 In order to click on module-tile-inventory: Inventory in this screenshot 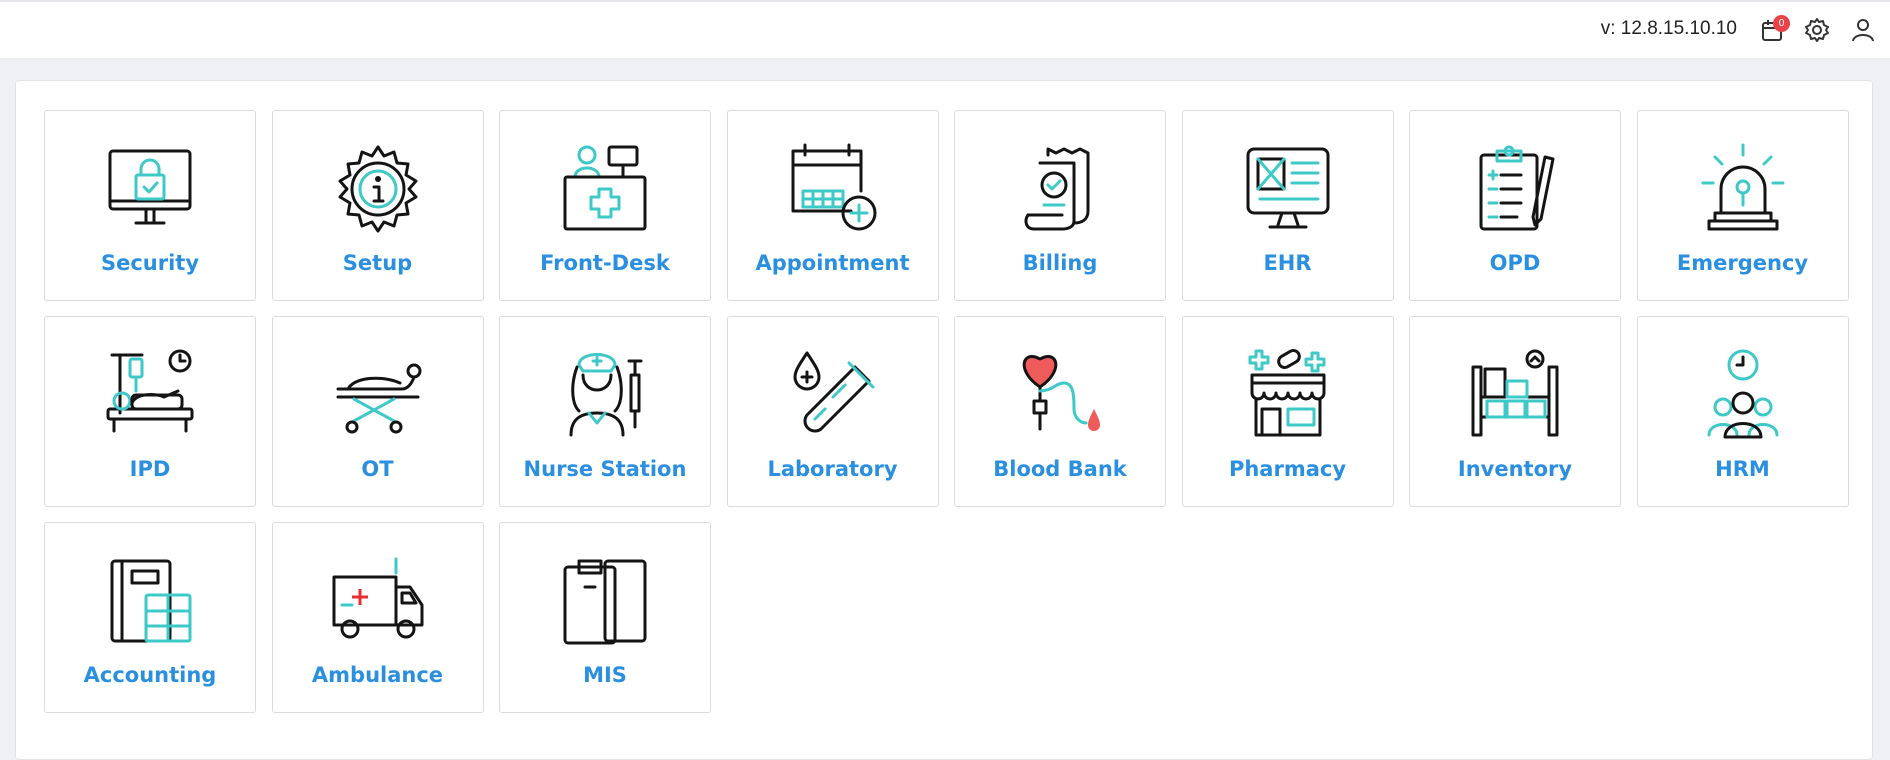, I will do `click(1515, 411)`.